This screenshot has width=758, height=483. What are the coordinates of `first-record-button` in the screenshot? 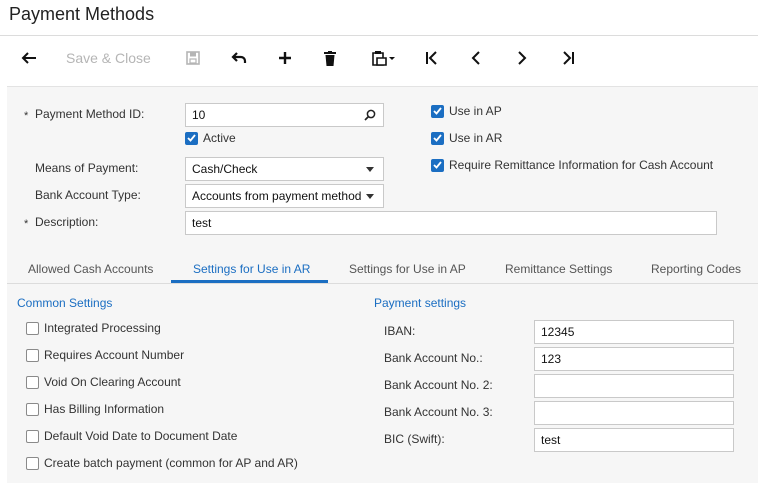 It's located at (432, 58).